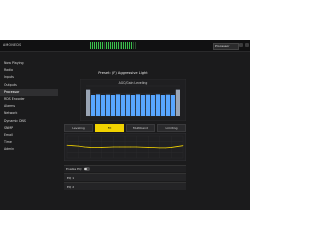 This screenshot has height=250, width=320. Describe the element at coordinates (29, 70) in the screenshot. I see `sidebar-item-radio: Radio` at that location.